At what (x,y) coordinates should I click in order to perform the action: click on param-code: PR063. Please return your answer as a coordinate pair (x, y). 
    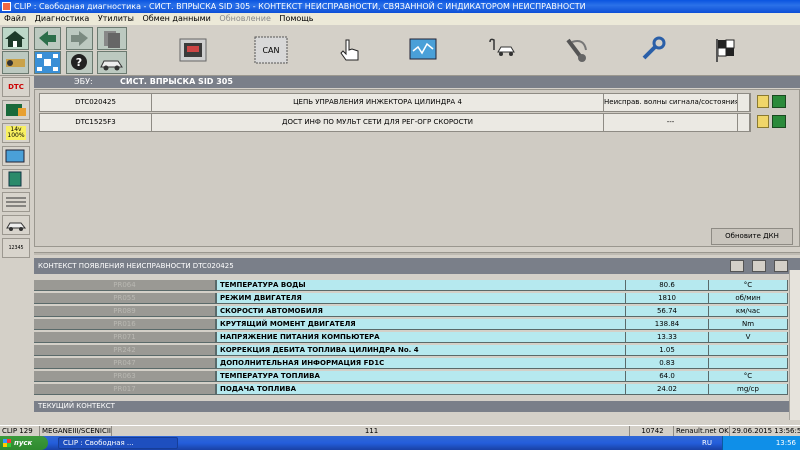
    Looking at the image, I should click on (125, 376).